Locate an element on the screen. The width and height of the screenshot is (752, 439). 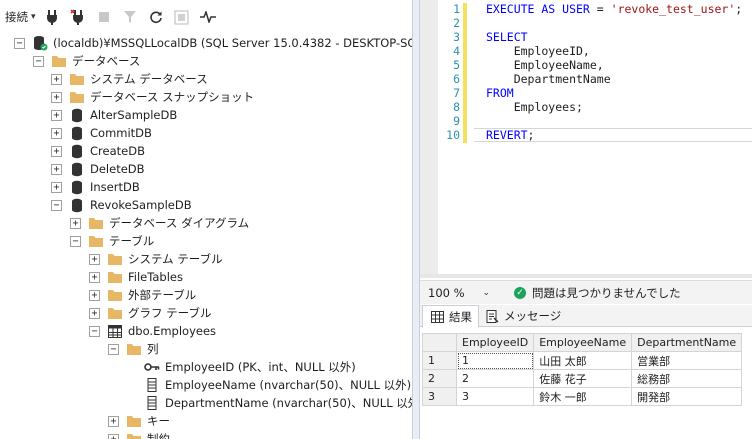
line-number: 2 is located at coordinates (456, 23).